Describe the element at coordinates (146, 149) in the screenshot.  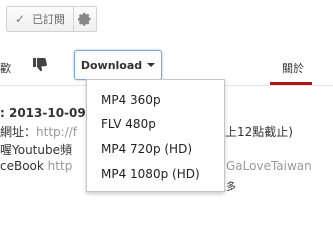
I see `menu-item-mp4-720p: MP4 720p (HD)` at that location.